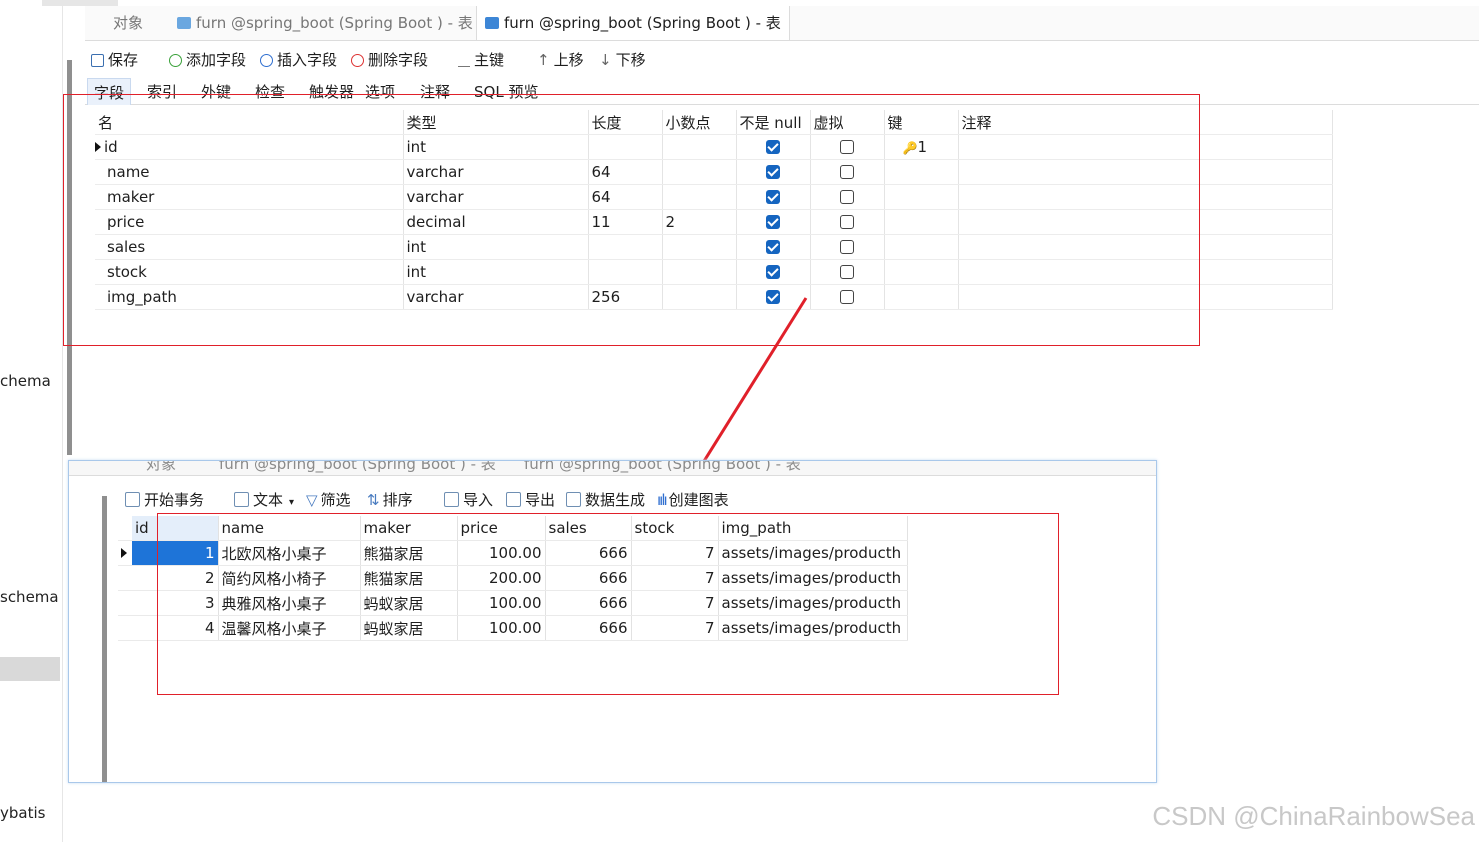 This screenshot has height=842, width=1479. Describe the element at coordinates (164, 500) in the screenshot. I see `begin-transaction-button: 开始事务` at that location.